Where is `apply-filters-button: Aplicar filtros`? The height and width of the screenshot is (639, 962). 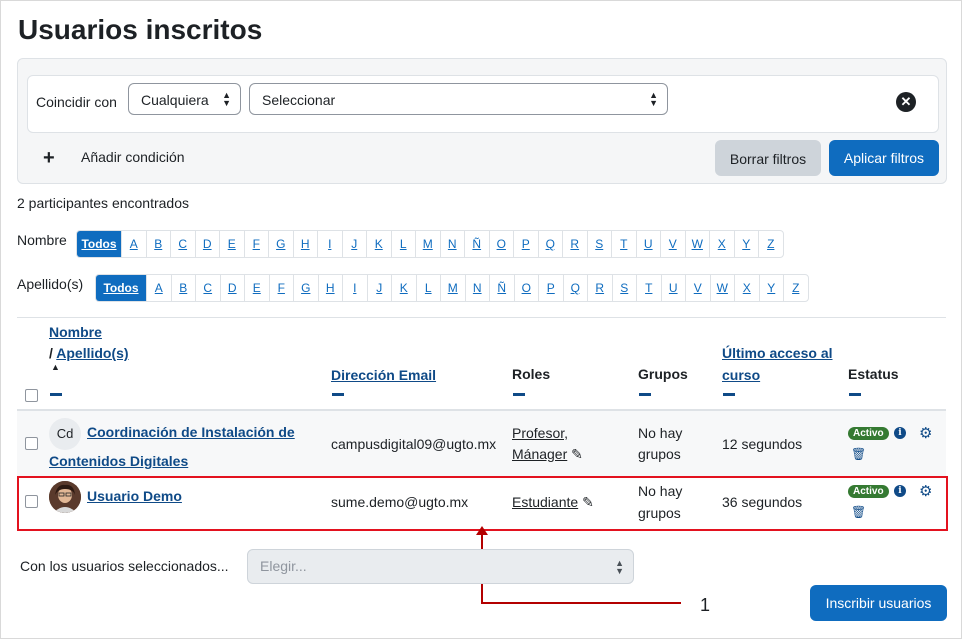
apply-filters-button: Aplicar filtros is located at coordinates (884, 158).